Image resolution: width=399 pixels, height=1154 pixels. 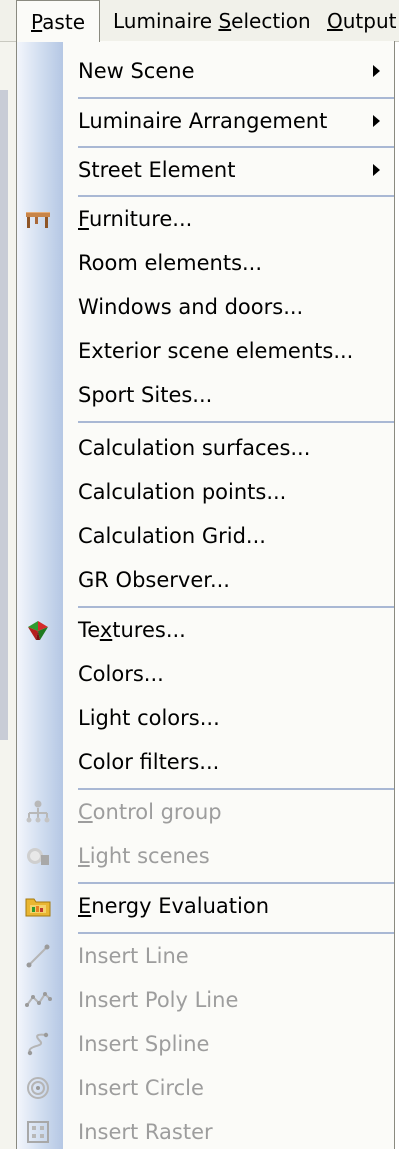 I want to click on spline-tool-icon, so click(x=38, y=1044).